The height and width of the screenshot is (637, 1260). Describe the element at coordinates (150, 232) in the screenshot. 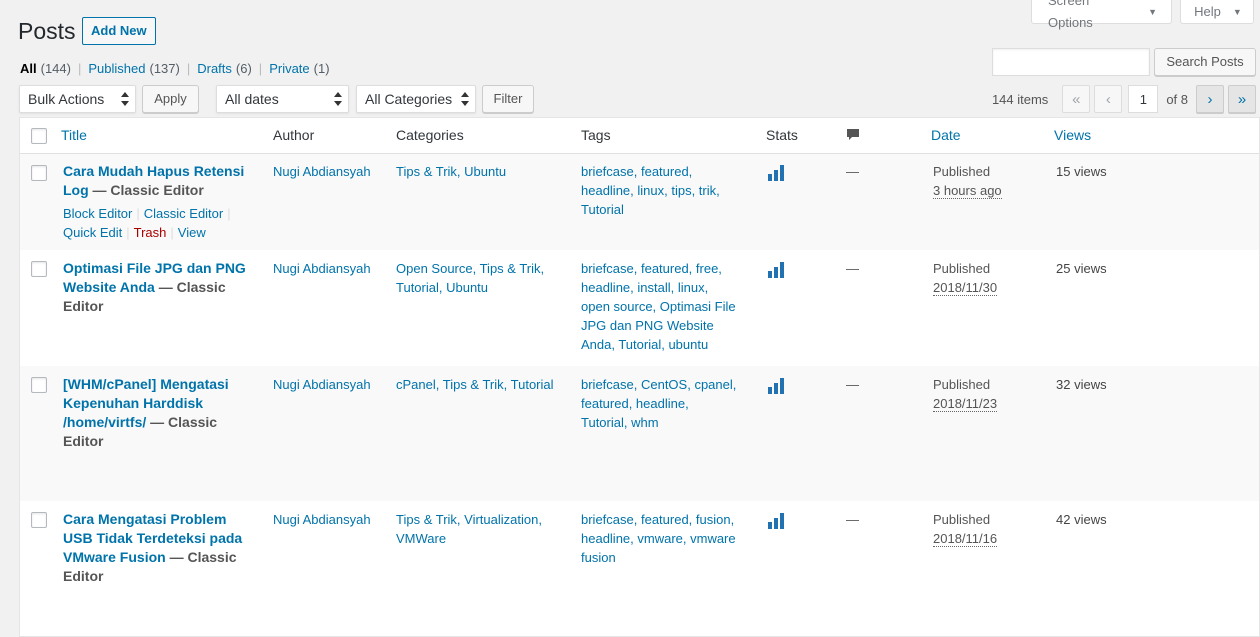

I see `trash-link: Trash` at that location.